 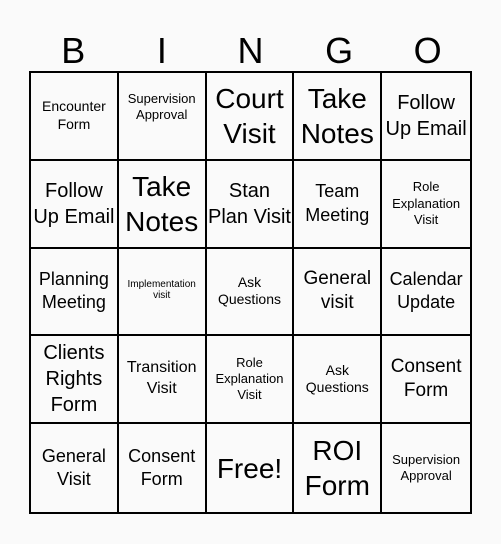 What do you see at coordinates (162, 292) in the screenshot?
I see `bingo-cell: Implementation visit` at bounding box center [162, 292].